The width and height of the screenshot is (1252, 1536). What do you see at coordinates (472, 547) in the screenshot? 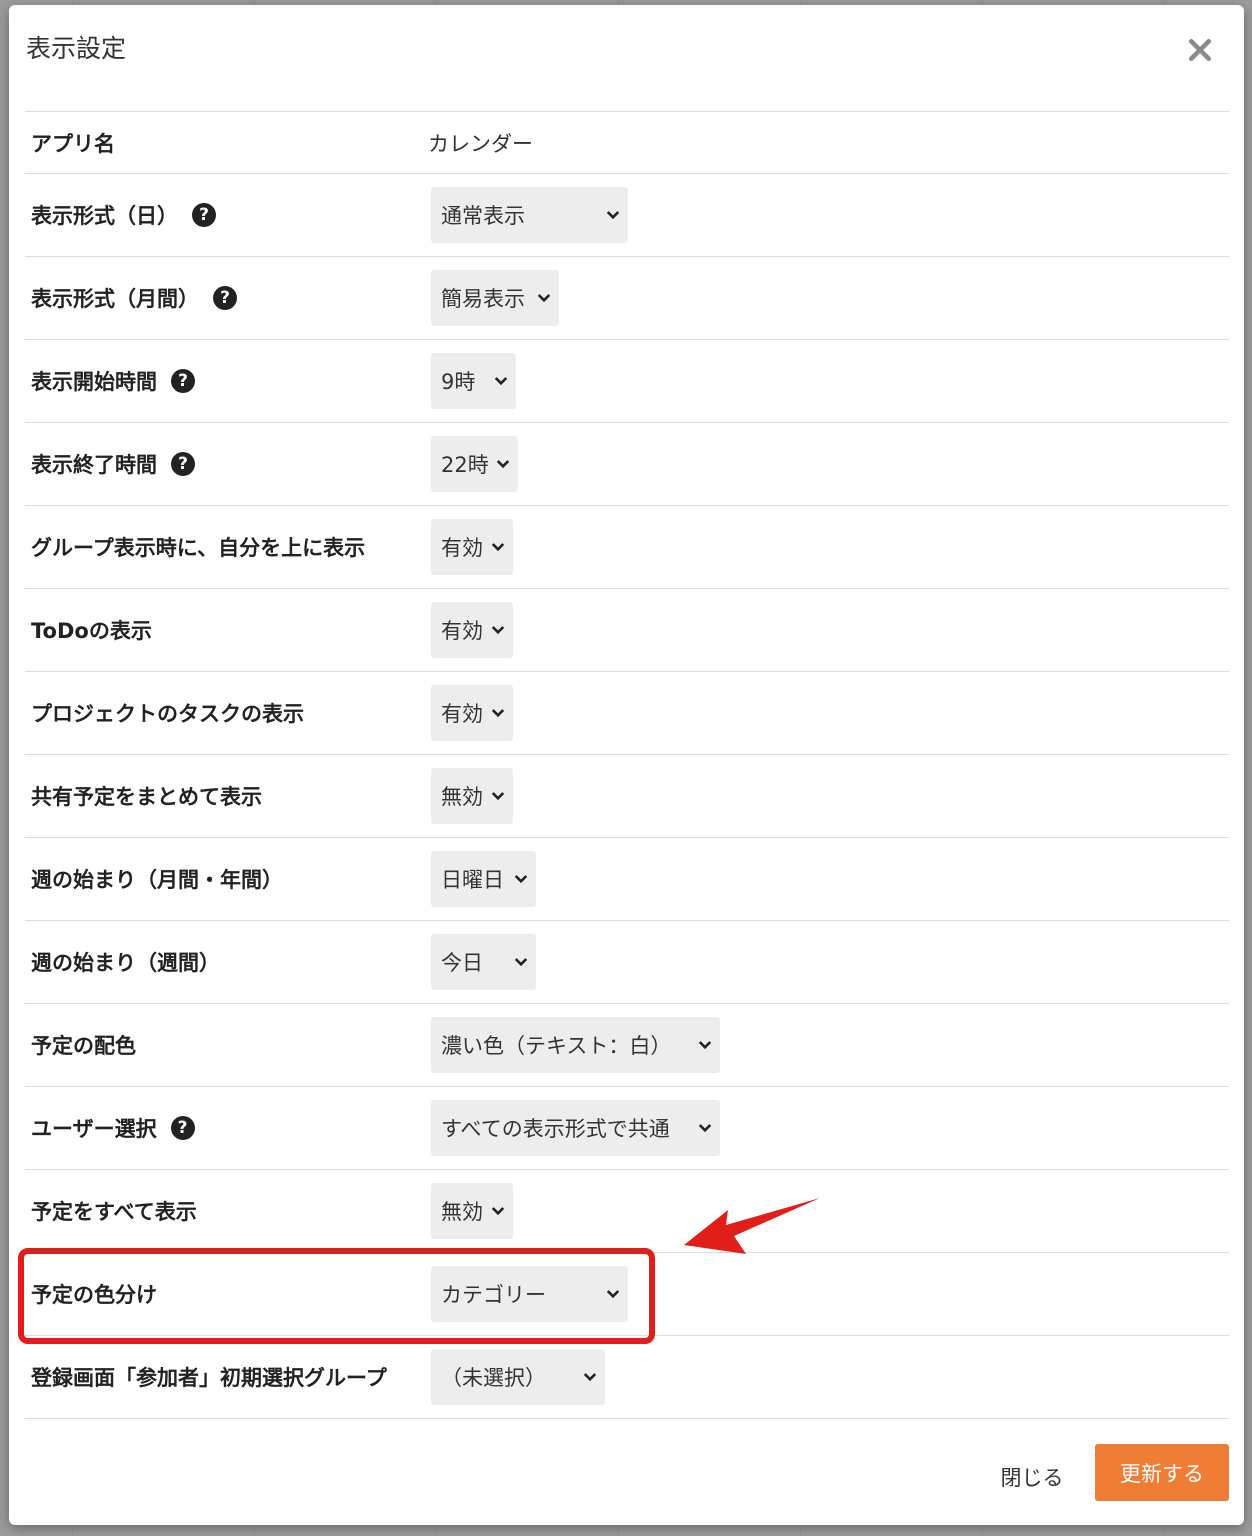
I see `self-on-top-select: 有効` at bounding box center [472, 547].